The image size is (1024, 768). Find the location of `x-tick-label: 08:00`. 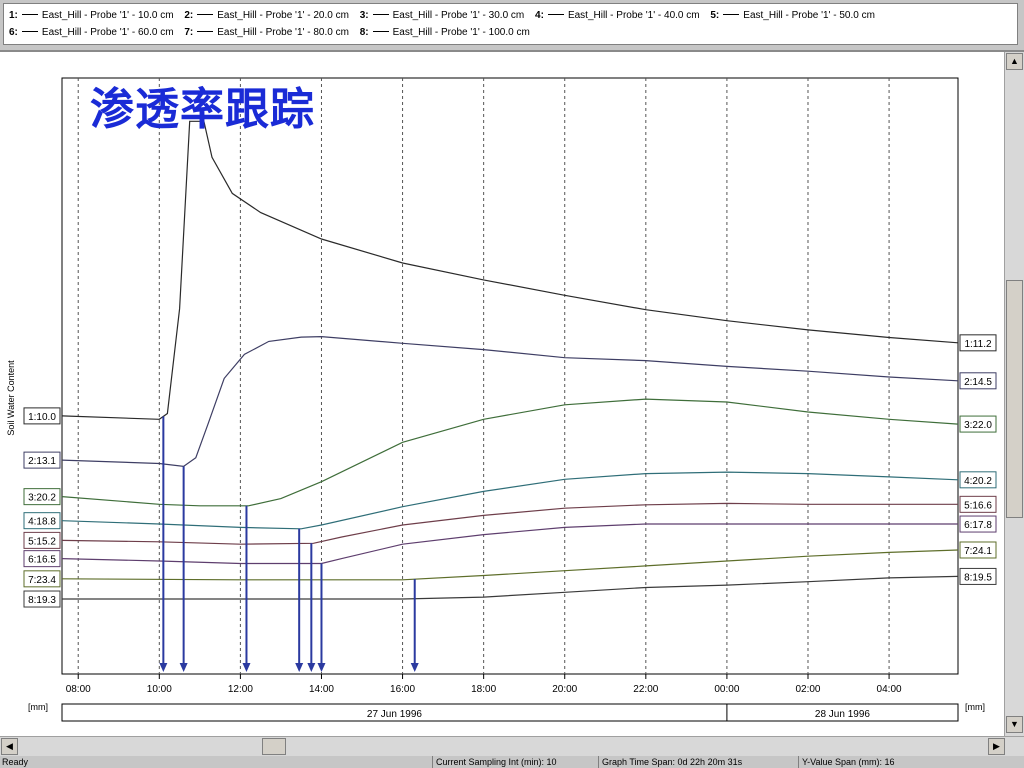

x-tick-label: 08:00 is located at coordinates (78, 689).